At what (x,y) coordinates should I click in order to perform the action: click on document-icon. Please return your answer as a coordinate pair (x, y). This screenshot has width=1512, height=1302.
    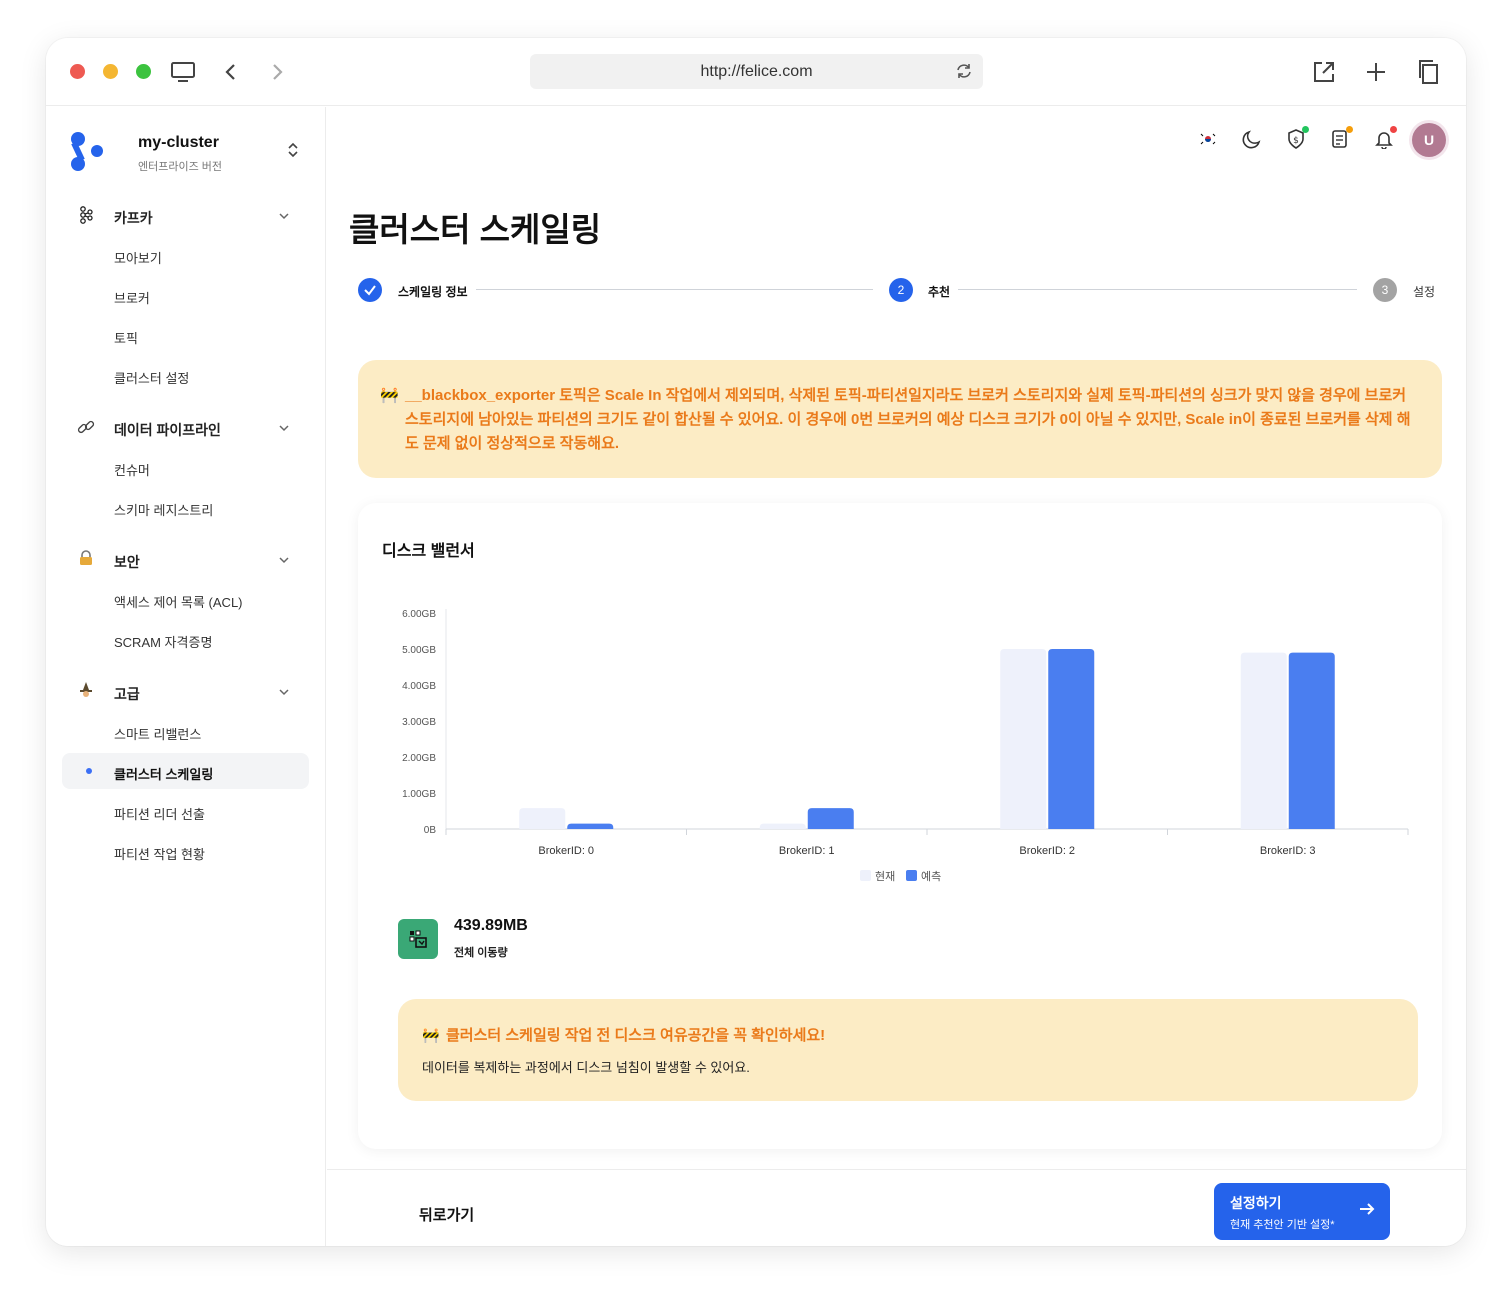
    Looking at the image, I should click on (1340, 138).